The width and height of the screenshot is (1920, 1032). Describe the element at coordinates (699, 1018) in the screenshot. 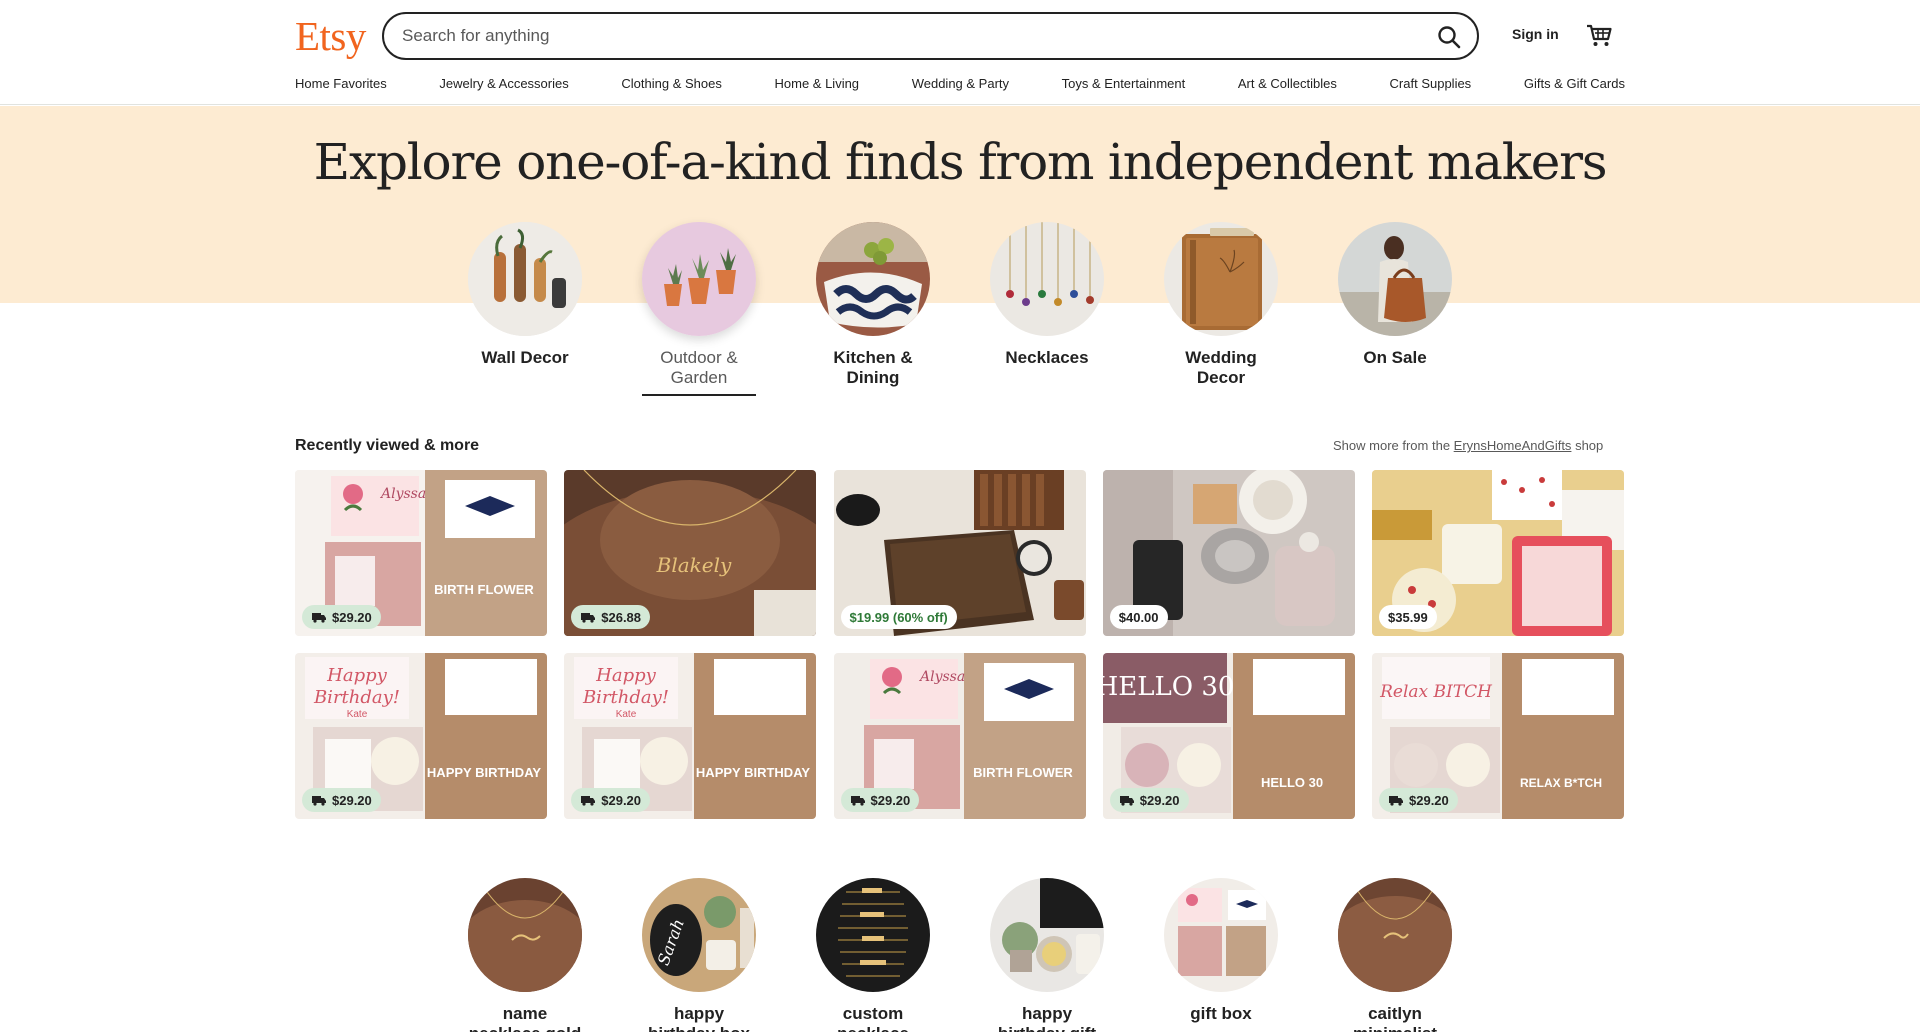

I see `suggestion-label: happybirthday box` at that location.